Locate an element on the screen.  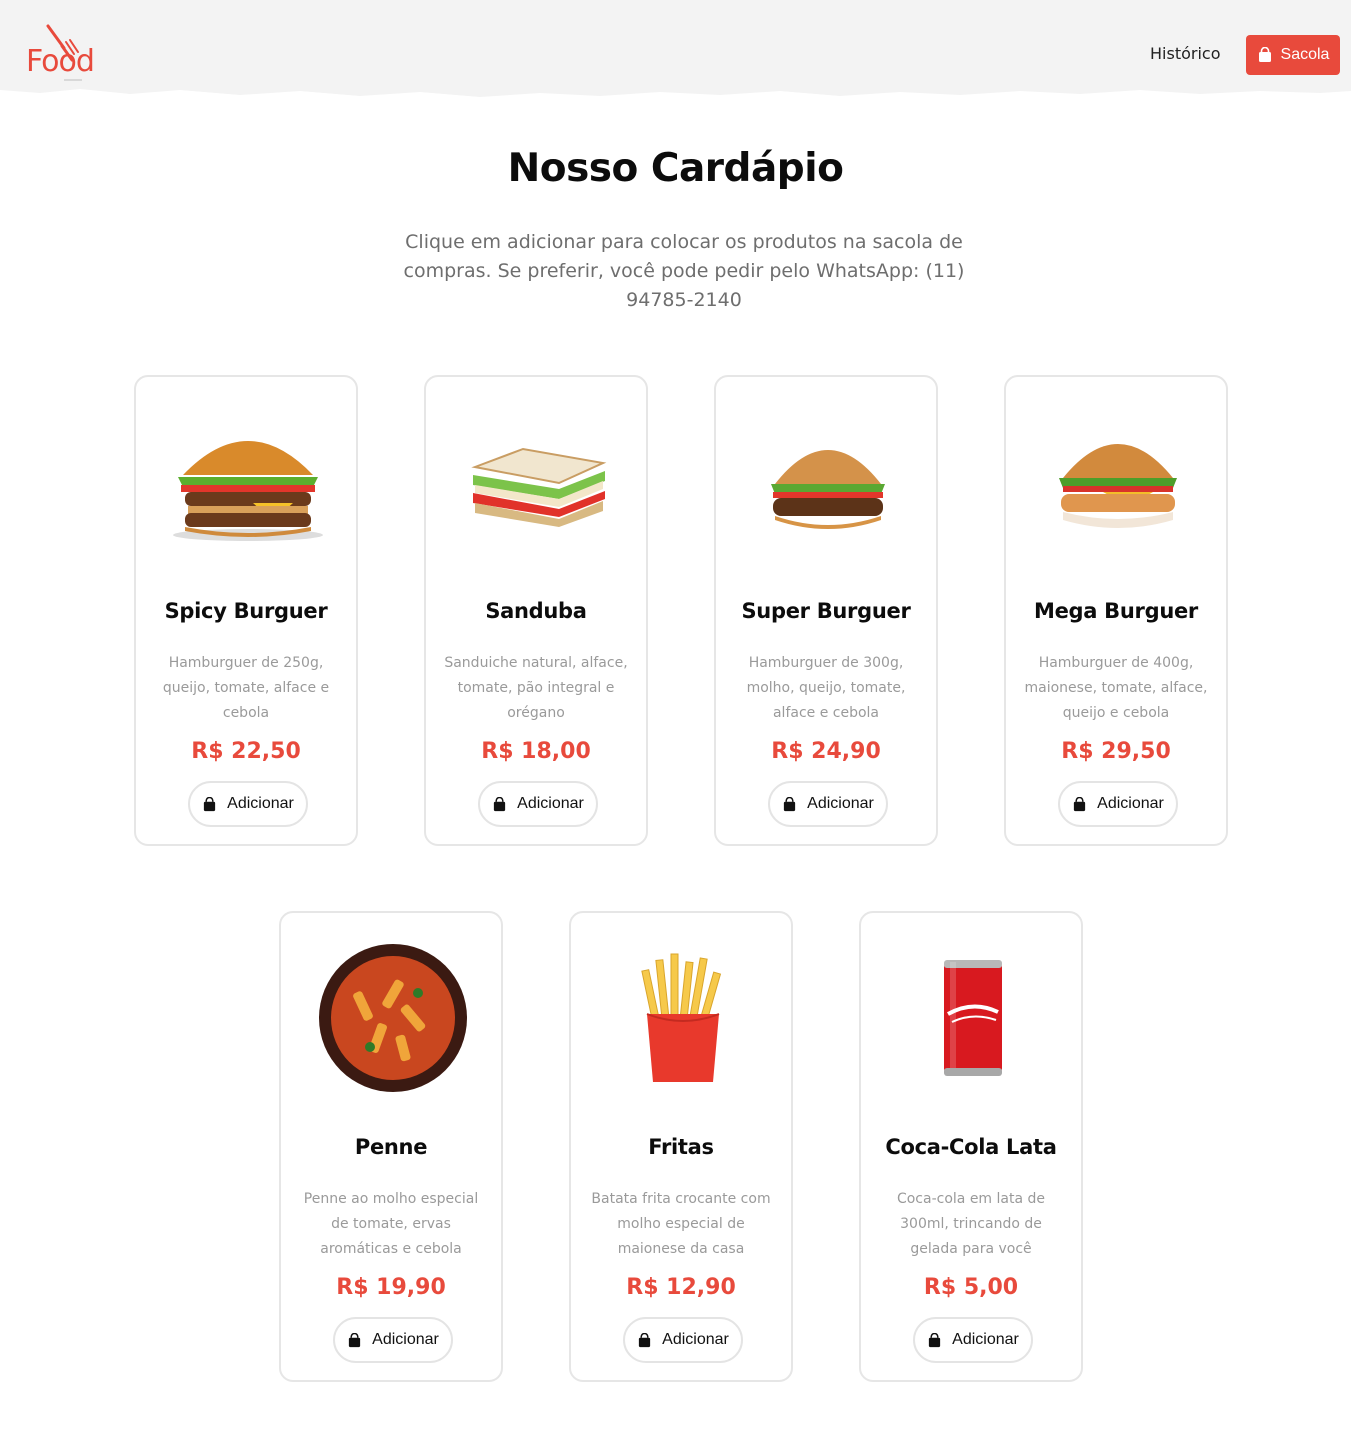
product-name: Sanduba is located at coordinates (536, 611).